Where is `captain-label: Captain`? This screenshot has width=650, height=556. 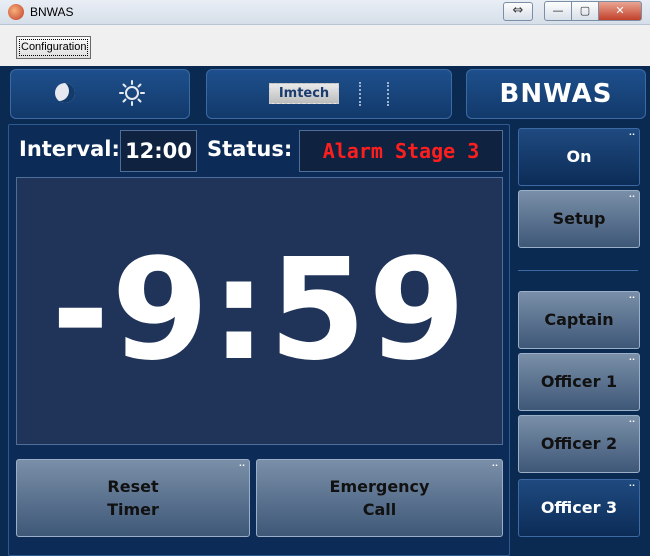 captain-label: Captain is located at coordinates (579, 319).